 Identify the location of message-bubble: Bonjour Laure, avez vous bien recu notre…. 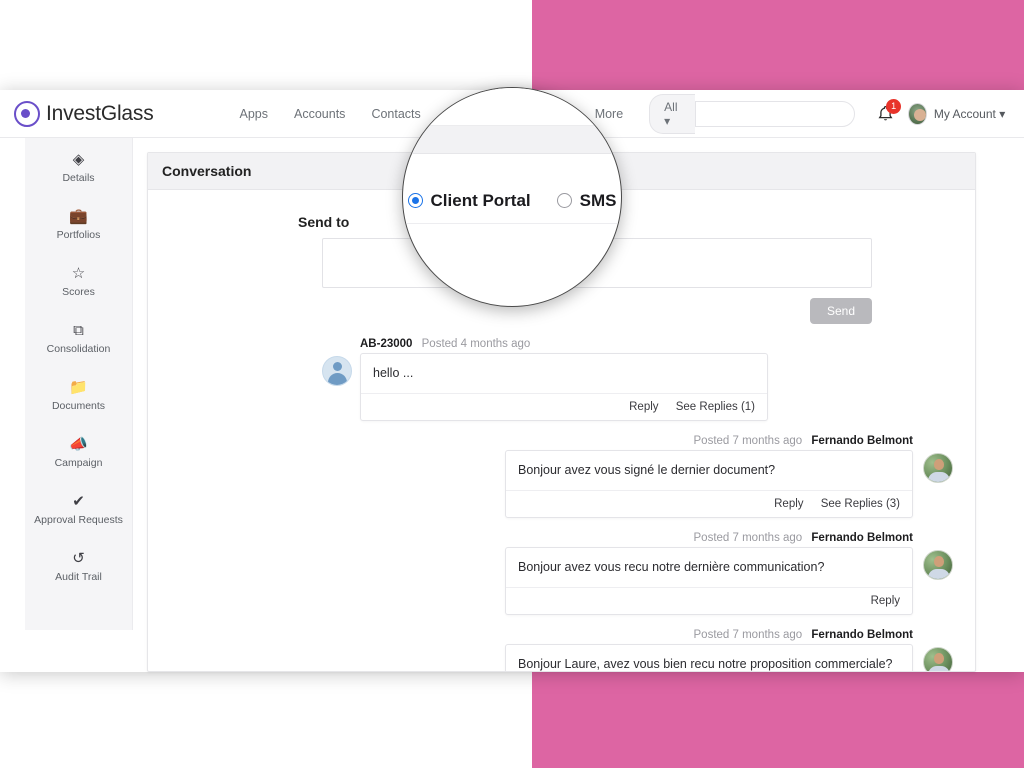
(709, 657).